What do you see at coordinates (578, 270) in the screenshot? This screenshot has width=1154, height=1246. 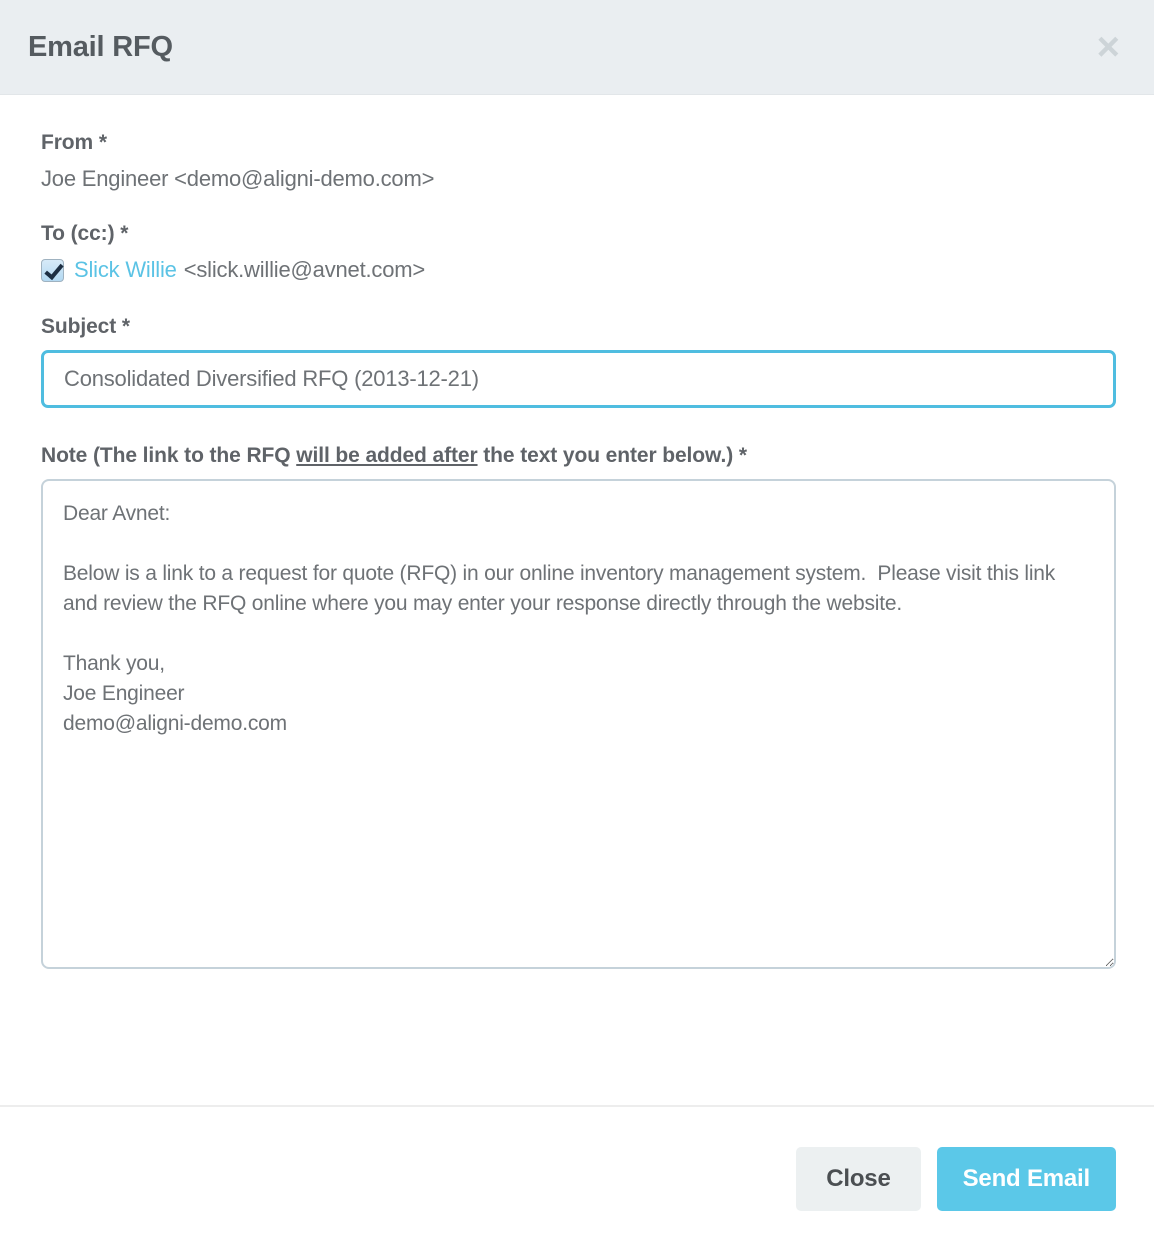 I see `to-cc-recipient-row: Slick Willie <slick.willie@avnet.com>` at bounding box center [578, 270].